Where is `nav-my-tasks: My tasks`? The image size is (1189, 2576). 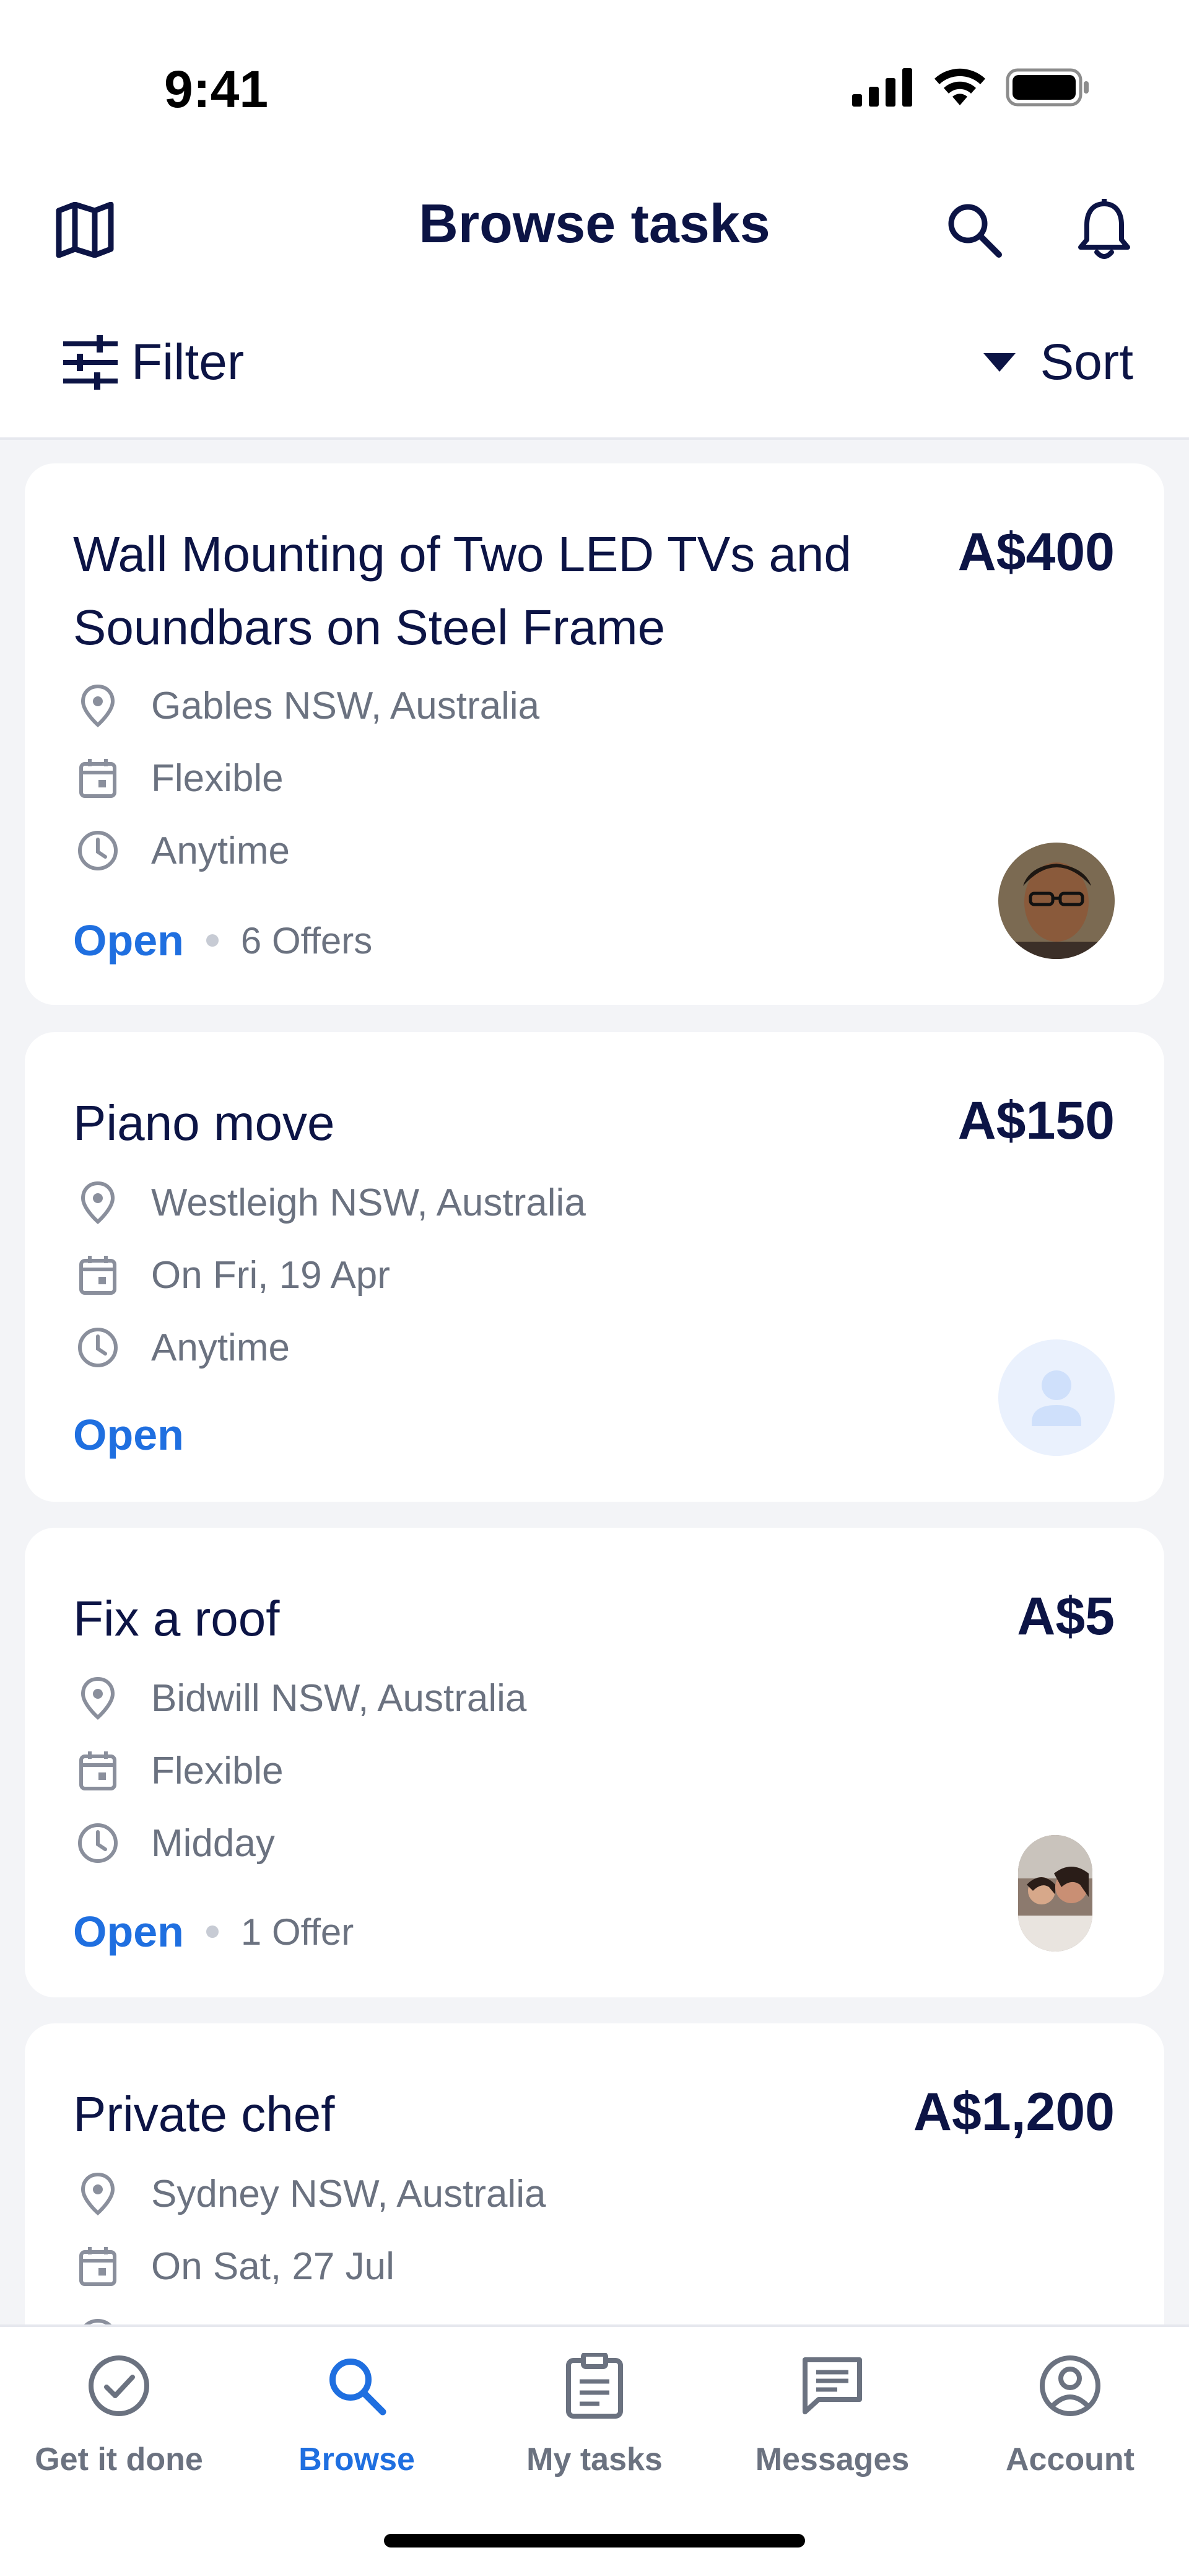 nav-my-tasks: My tasks is located at coordinates (594, 2412).